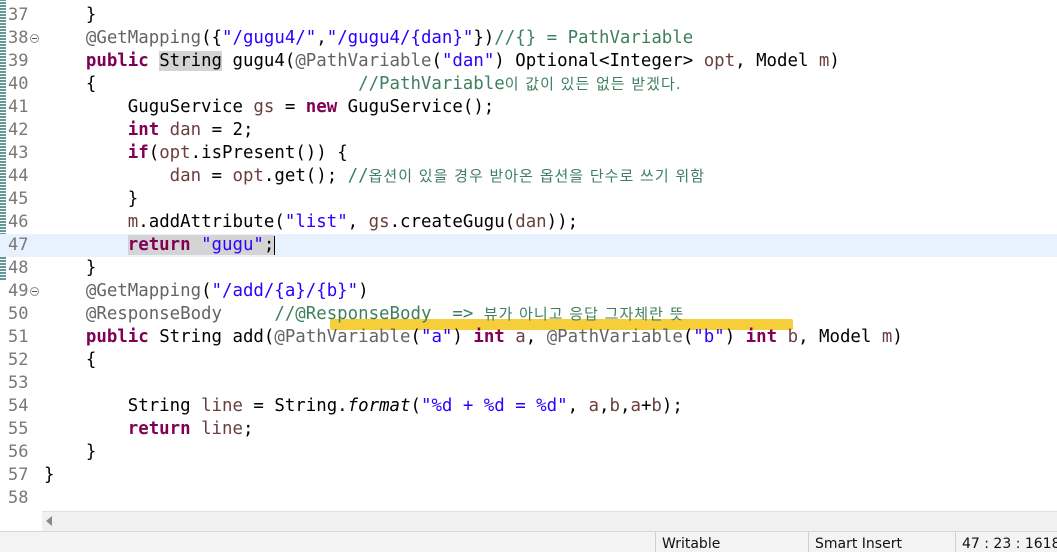 Image resolution: width=1057 pixels, height=556 pixels. Describe the element at coordinates (528, 291) in the screenshot. I see `code-line-49: 49 @GetMapping("/add/{a}/{b}")` at that location.